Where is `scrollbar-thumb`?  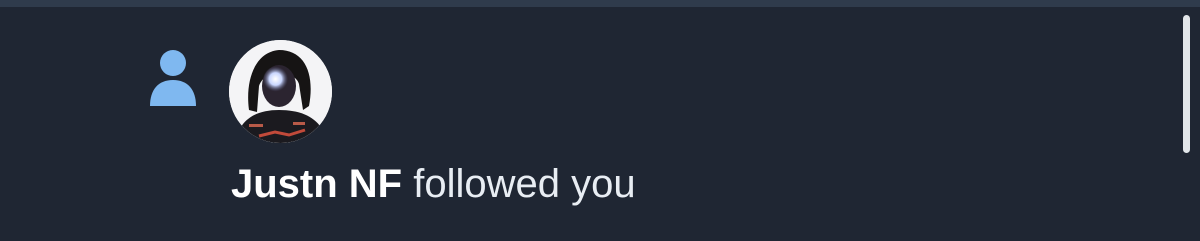
scrollbar-thumb is located at coordinates (1186, 84).